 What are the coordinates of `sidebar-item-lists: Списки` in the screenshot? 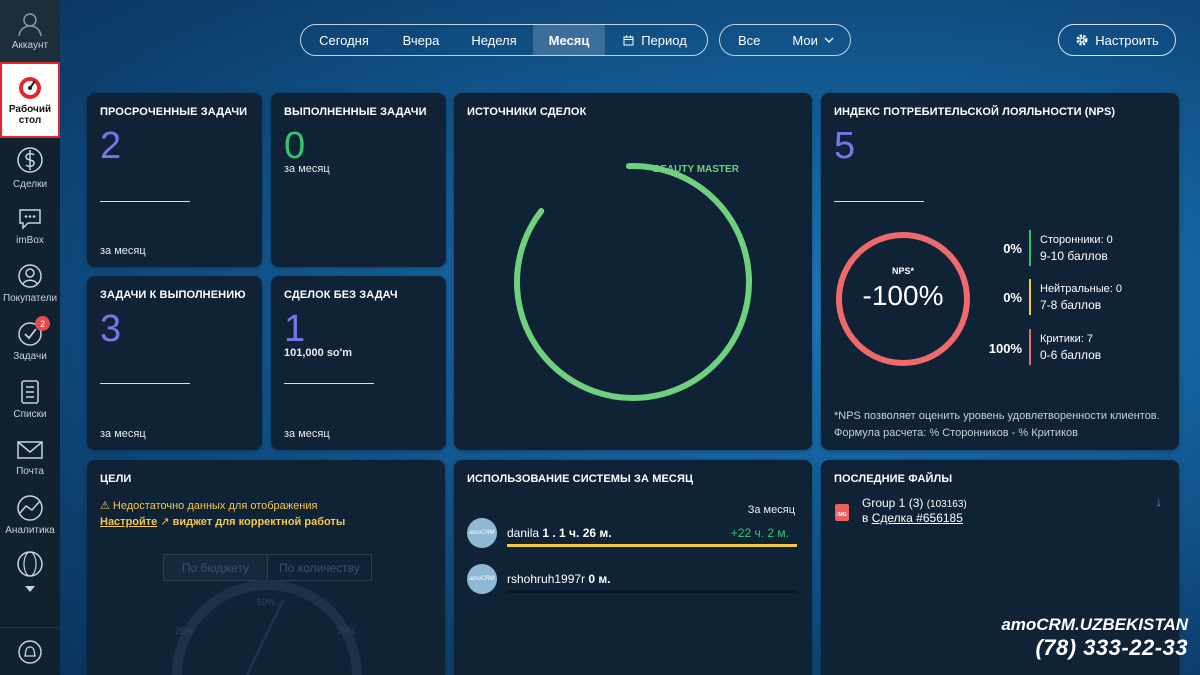 It's located at (30, 399).